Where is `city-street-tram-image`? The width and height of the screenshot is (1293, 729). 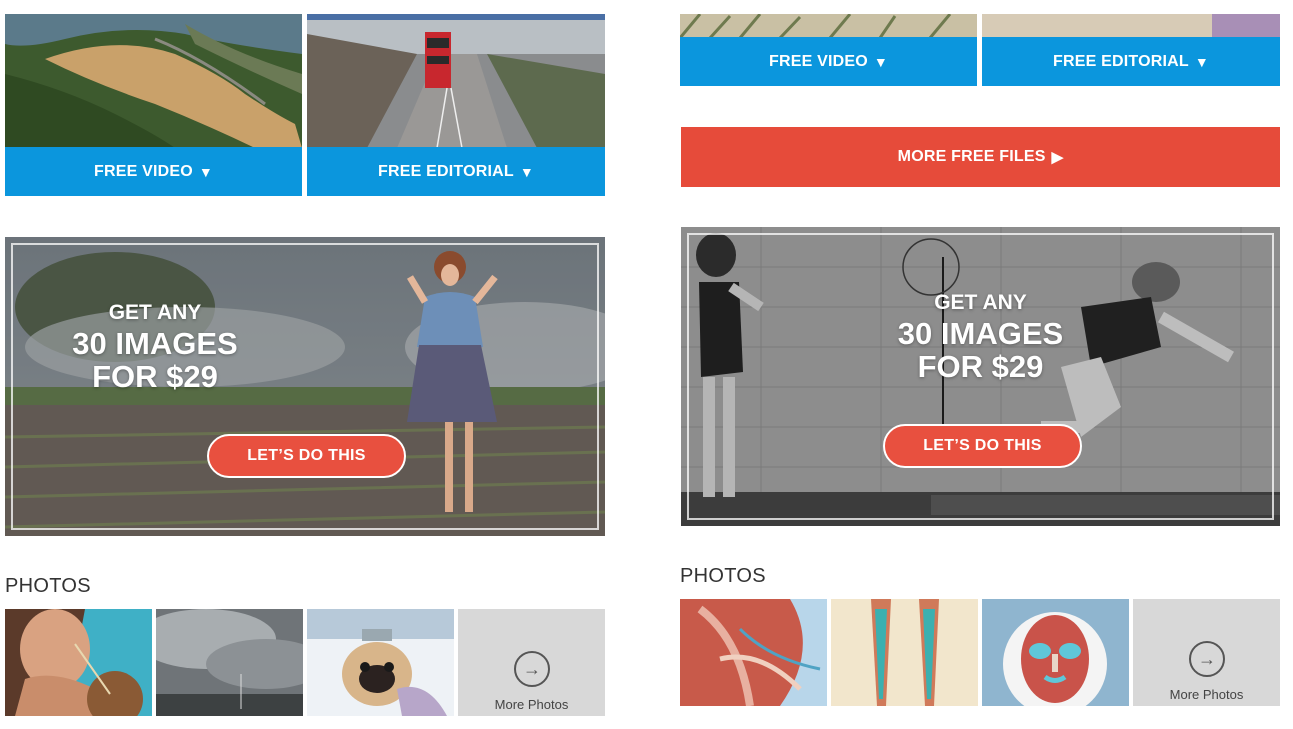 city-street-tram-image is located at coordinates (456, 81).